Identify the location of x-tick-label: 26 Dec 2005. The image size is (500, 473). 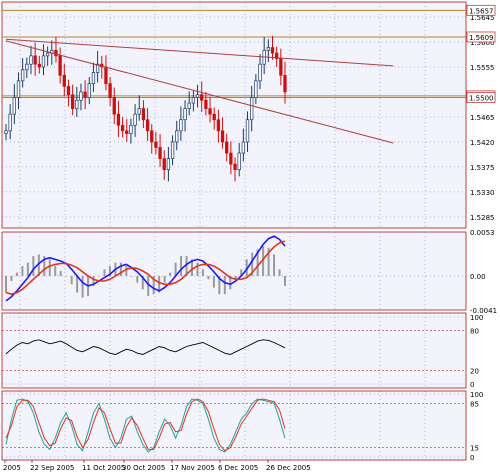
(288, 468).